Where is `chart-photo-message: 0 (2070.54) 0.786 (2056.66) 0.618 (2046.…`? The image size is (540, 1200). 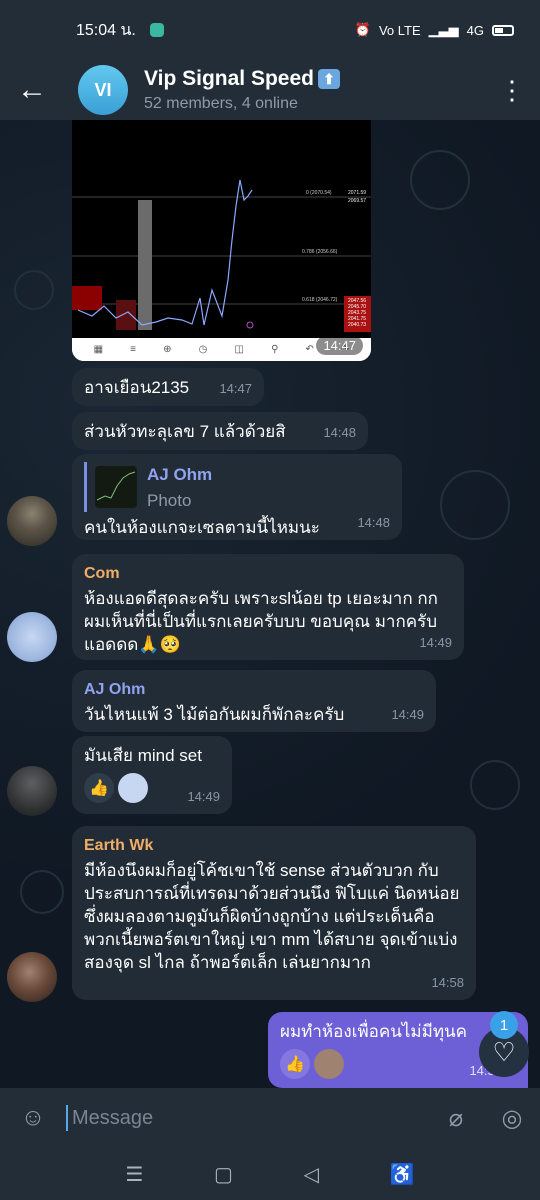 chart-photo-message: 0 (2070.54) 0.786 (2056.66) 0.618 (2046.… is located at coordinates (221, 240).